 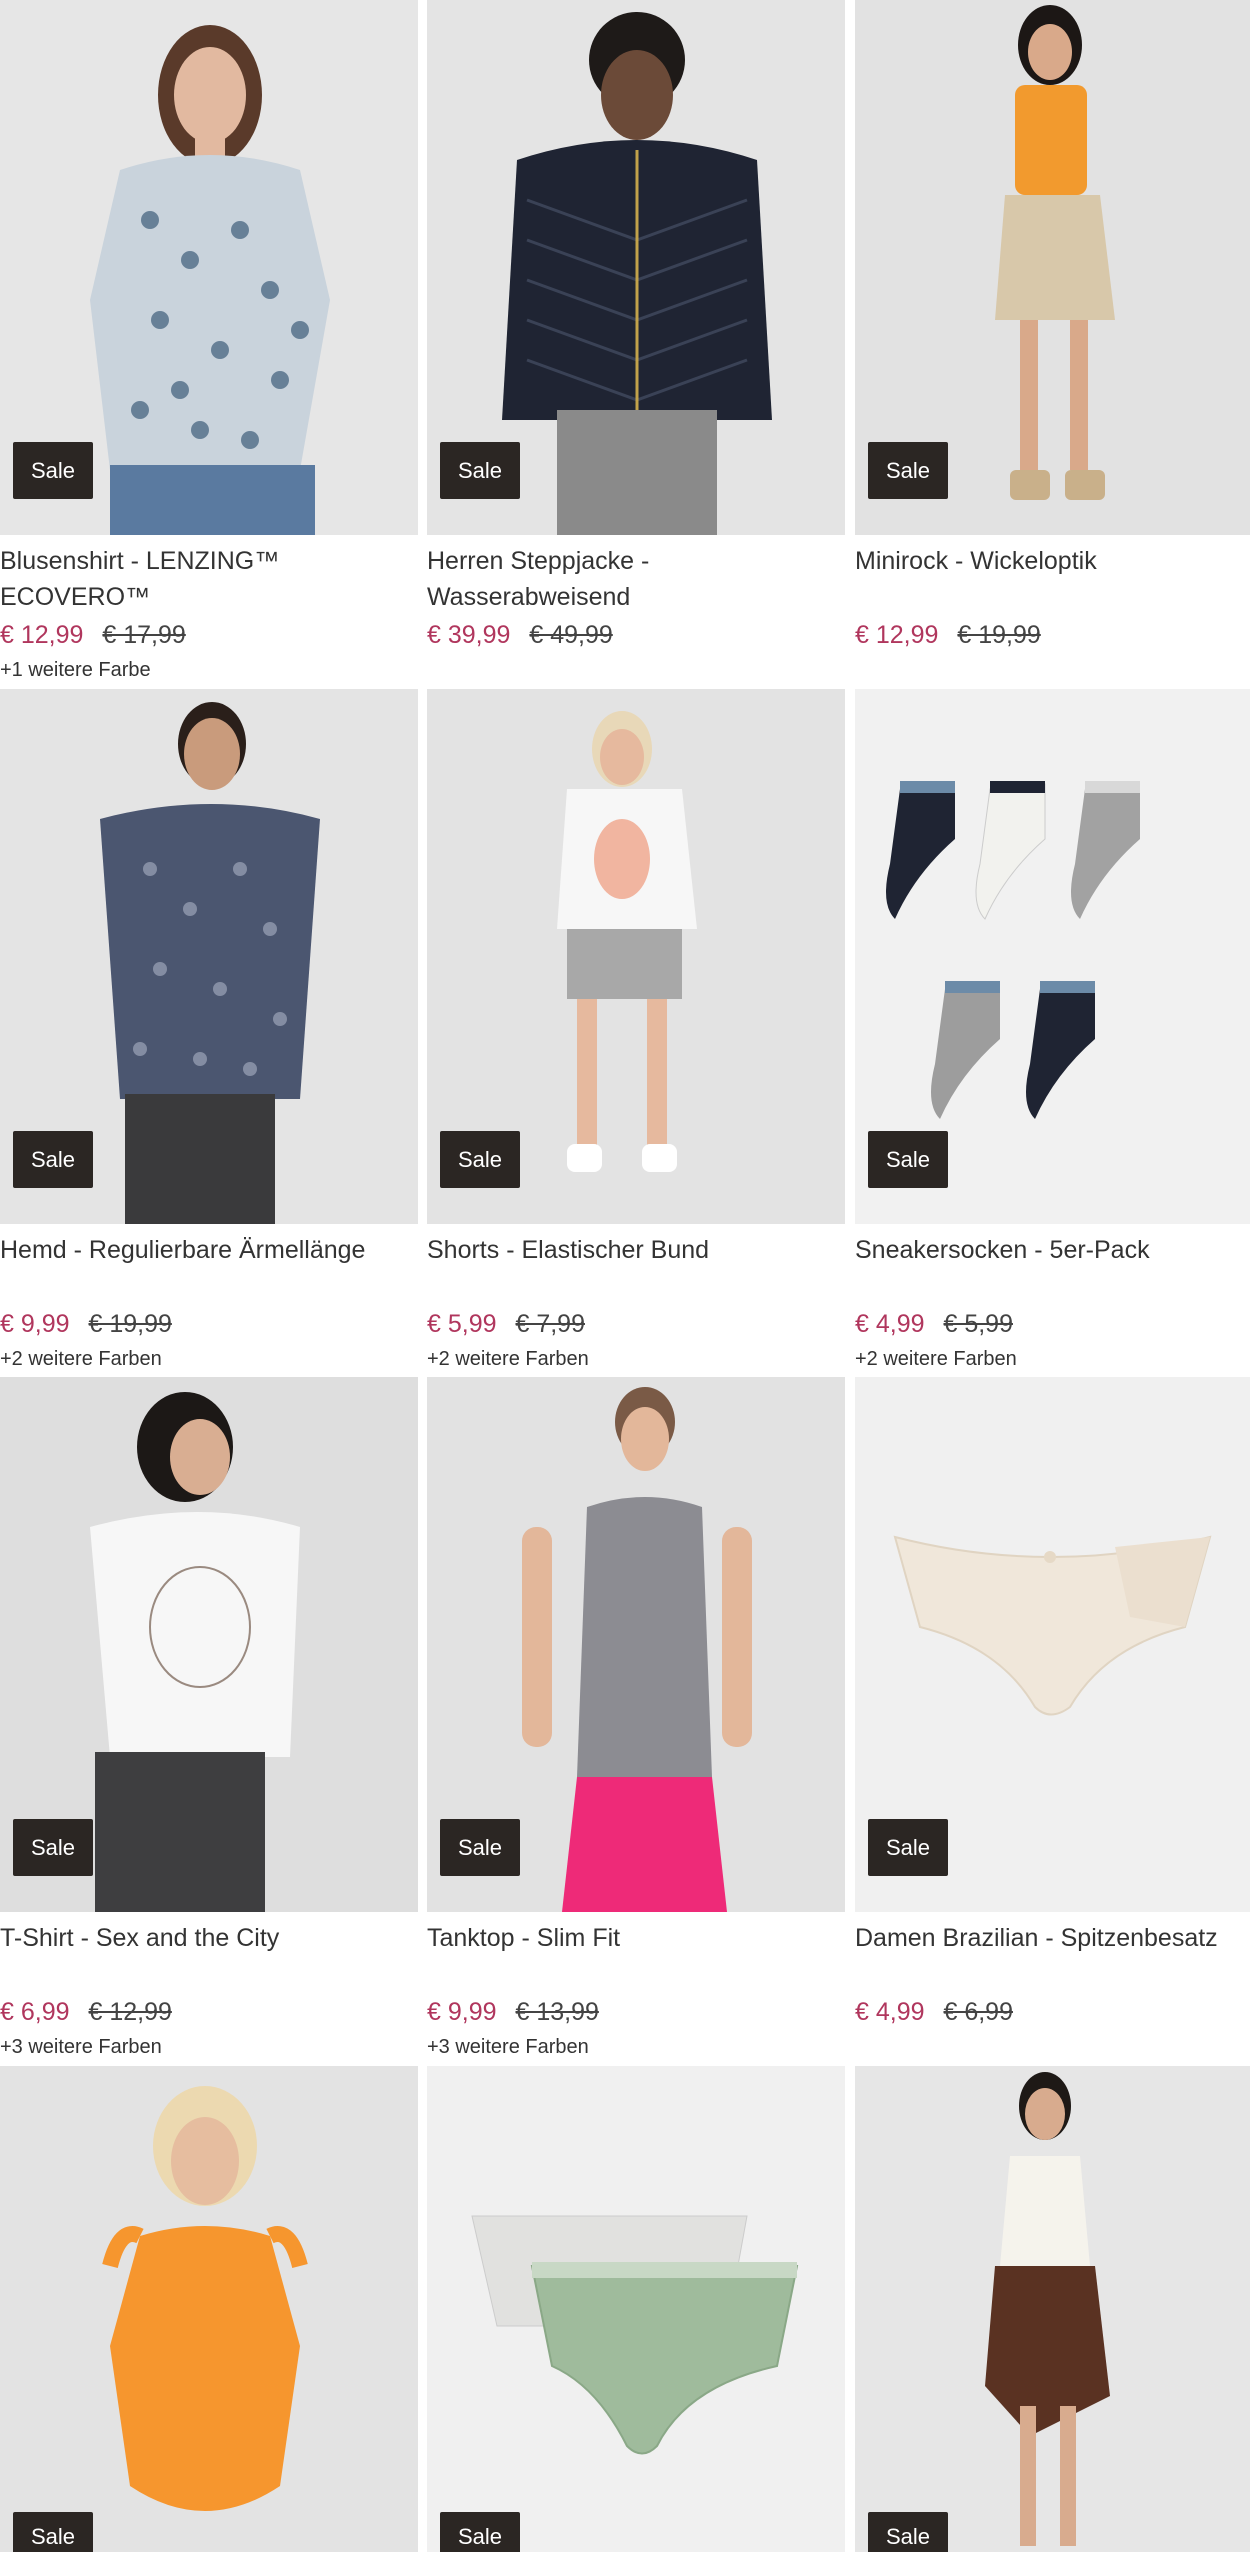 I want to click on product-title: Damen Brazilian - Spitzenbesatz, so click(x=1052, y=1956).